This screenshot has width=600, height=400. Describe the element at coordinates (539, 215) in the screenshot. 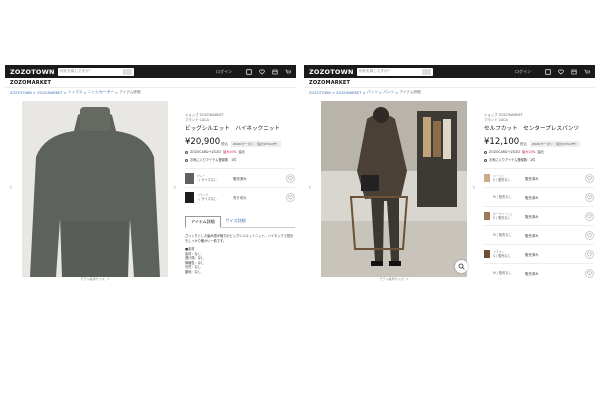

I see `variant-row: ダークベージュ S / 販売なし 販売済み` at that location.